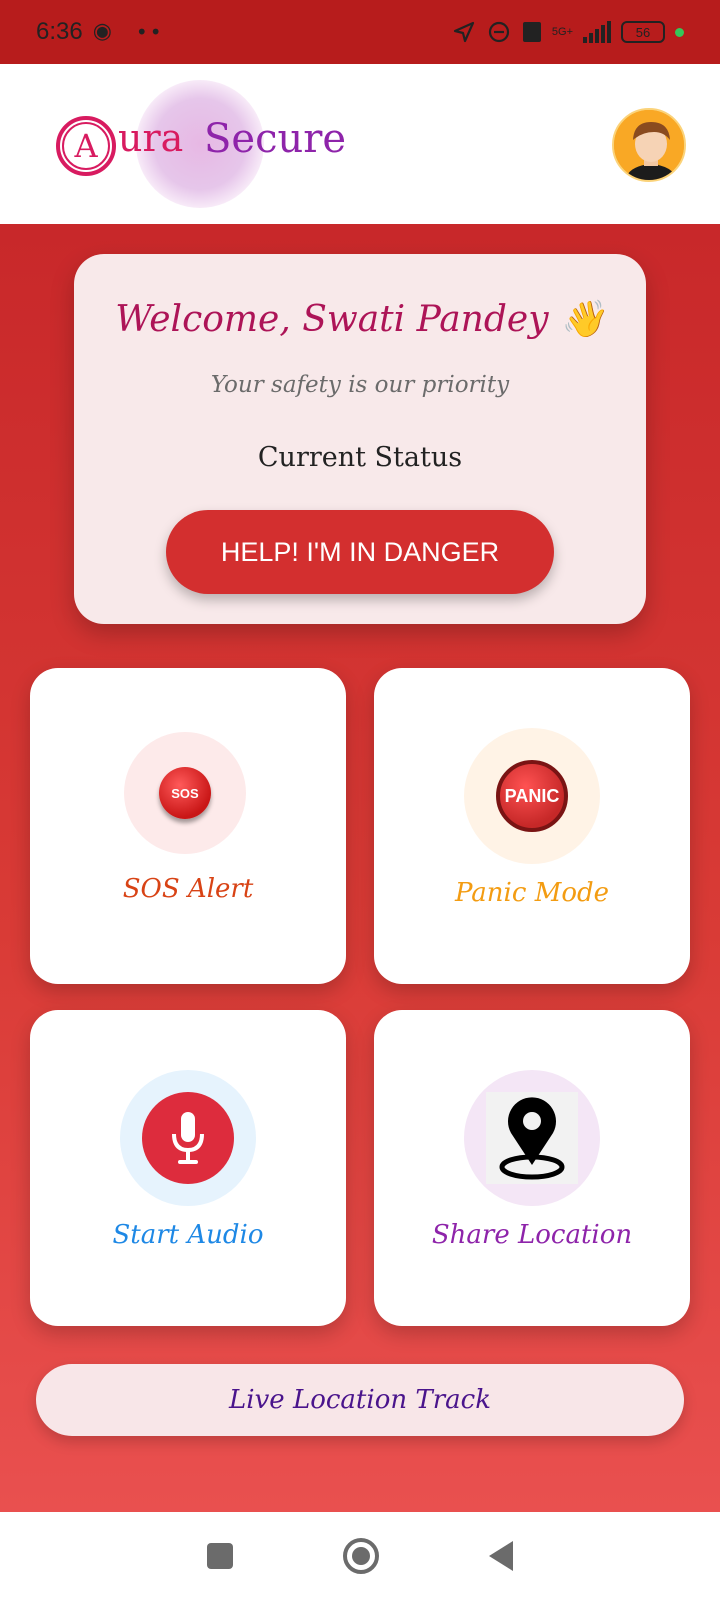 The height and width of the screenshot is (1600, 720). I want to click on panic-mode-tile: PANIC Panic Mode, so click(532, 826).